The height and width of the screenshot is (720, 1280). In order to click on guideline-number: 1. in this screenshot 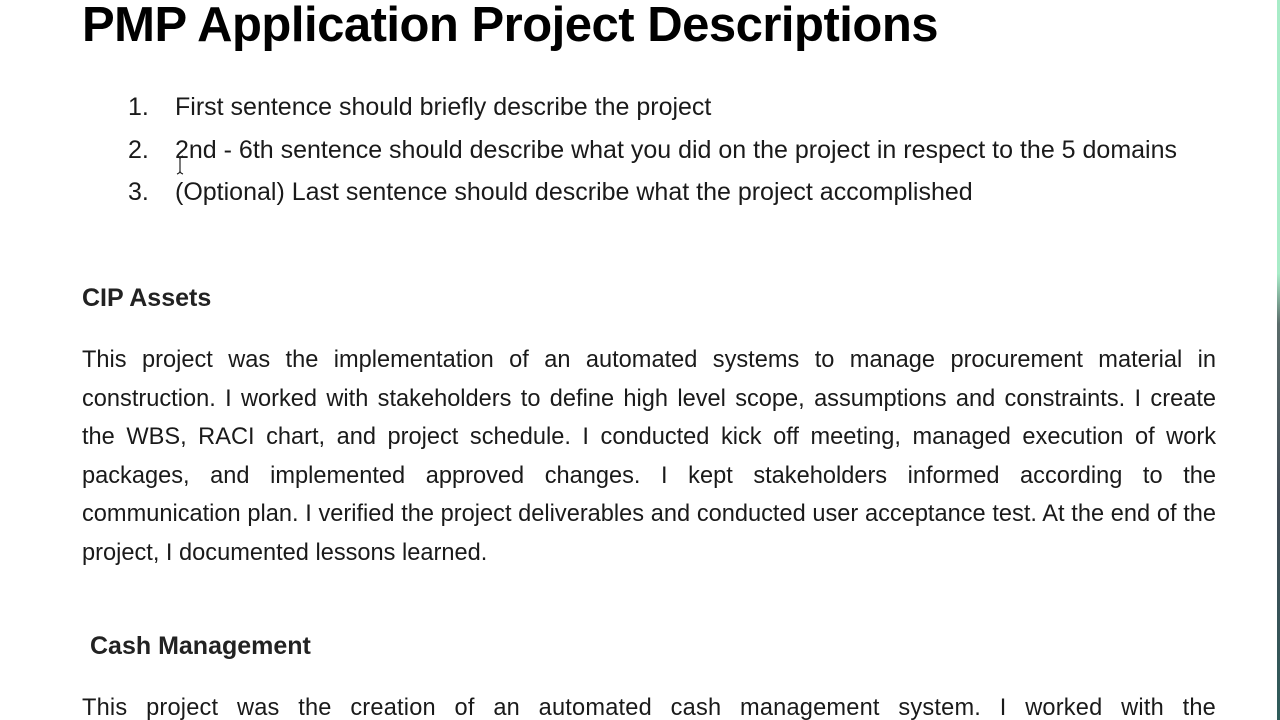, I will do `click(138, 107)`.